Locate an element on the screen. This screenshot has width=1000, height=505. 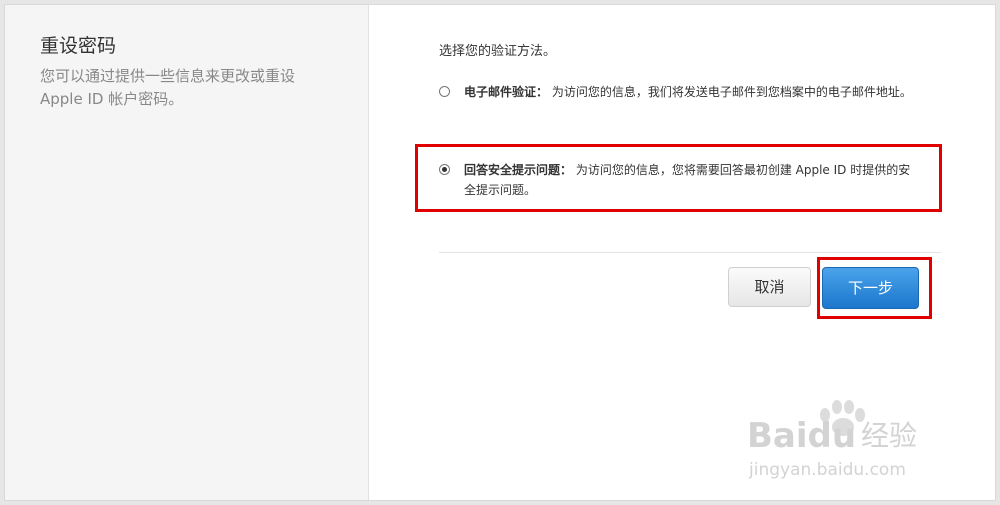
page-title: 重设密码 is located at coordinates (78, 46).